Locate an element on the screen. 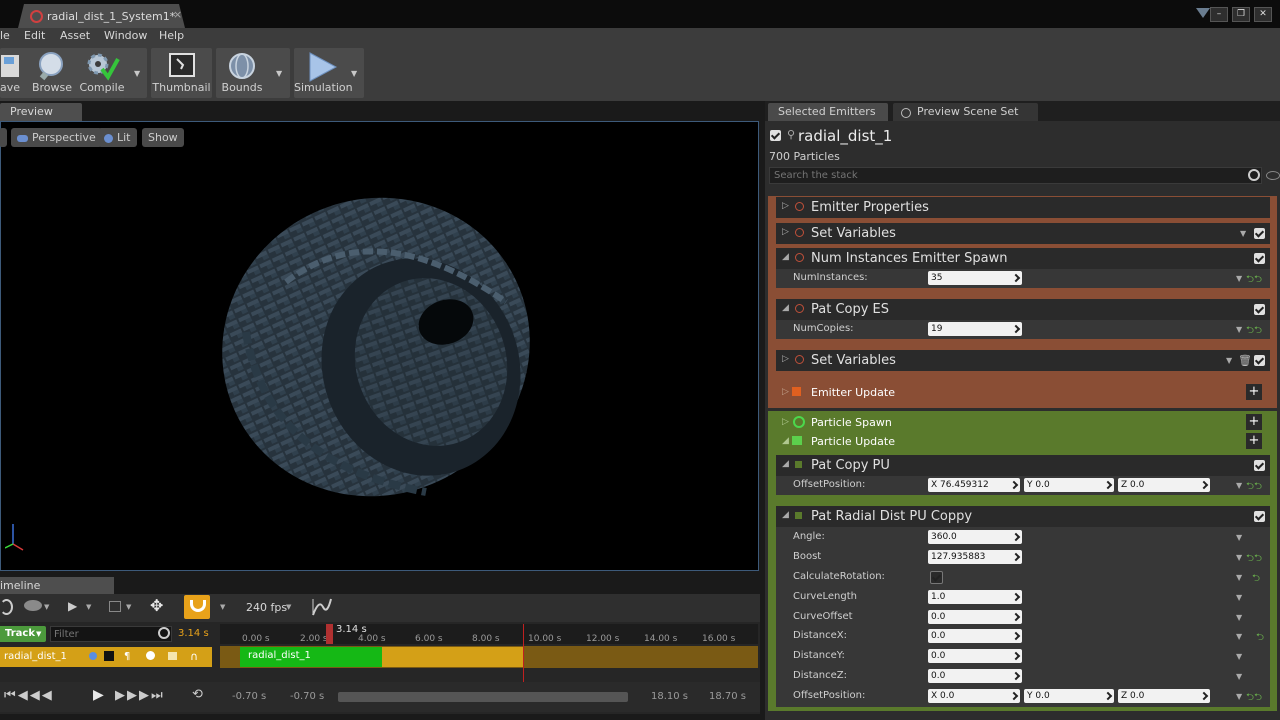  track-row-header: radial_dist_1 ¶ ∩ is located at coordinates (106, 657).